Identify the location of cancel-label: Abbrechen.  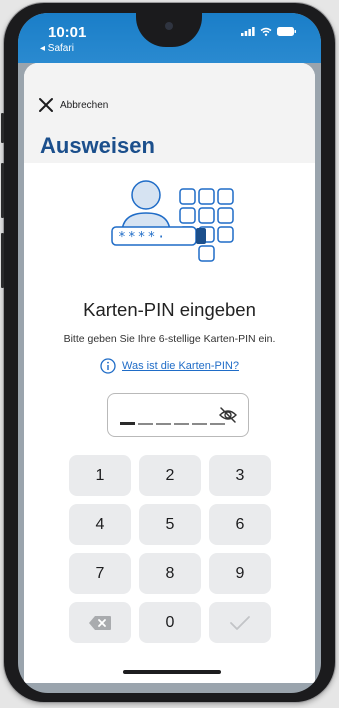
(84, 105).